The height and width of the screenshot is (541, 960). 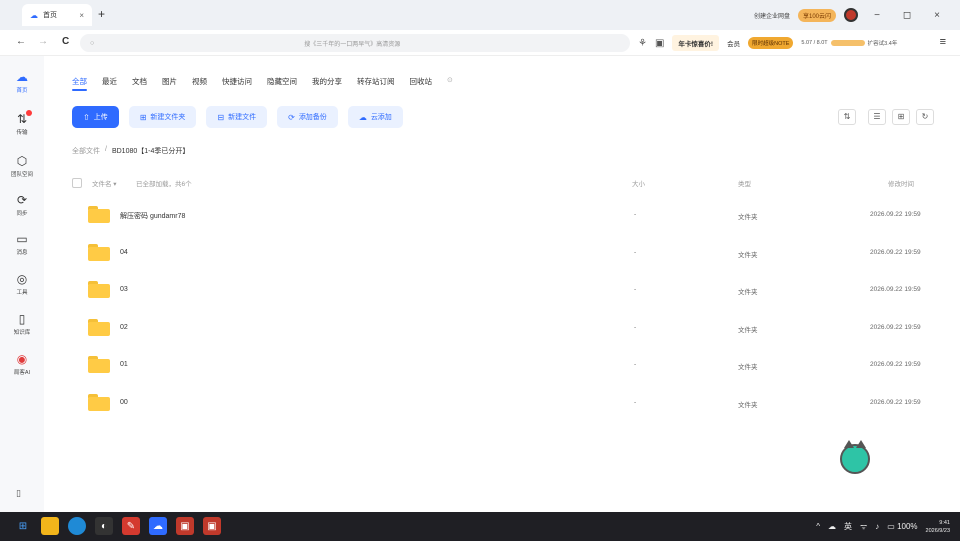 I want to click on table-header: 文件名 ▾ 已全部加载，共6个 大小 类型 修改时间, so click(x=503, y=183).